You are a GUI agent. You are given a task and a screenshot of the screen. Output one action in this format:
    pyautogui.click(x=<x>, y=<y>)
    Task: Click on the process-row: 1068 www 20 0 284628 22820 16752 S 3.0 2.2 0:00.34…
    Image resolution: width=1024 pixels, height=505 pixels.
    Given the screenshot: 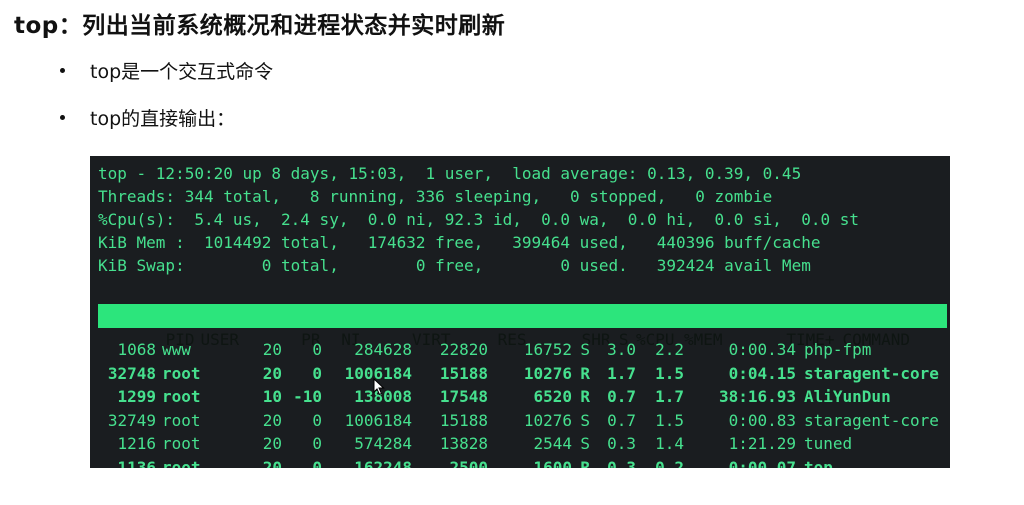 What is the action you would take?
    pyautogui.click(x=521, y=349)
    